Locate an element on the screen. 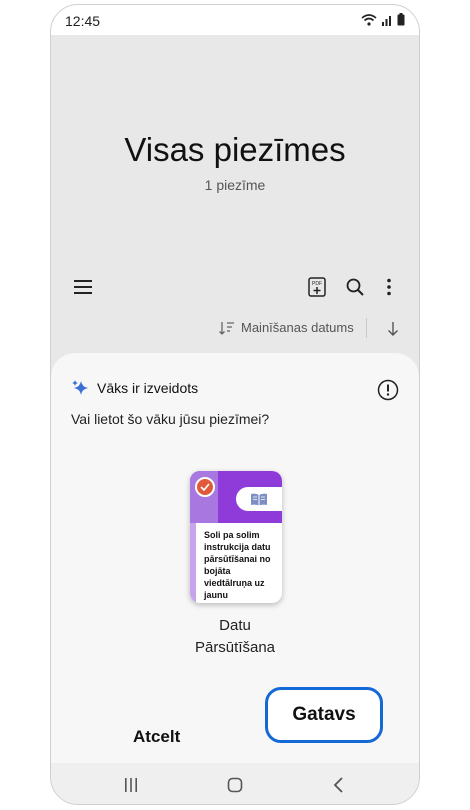  note-count: 1 piezīme is located at coordinates (235, 185).